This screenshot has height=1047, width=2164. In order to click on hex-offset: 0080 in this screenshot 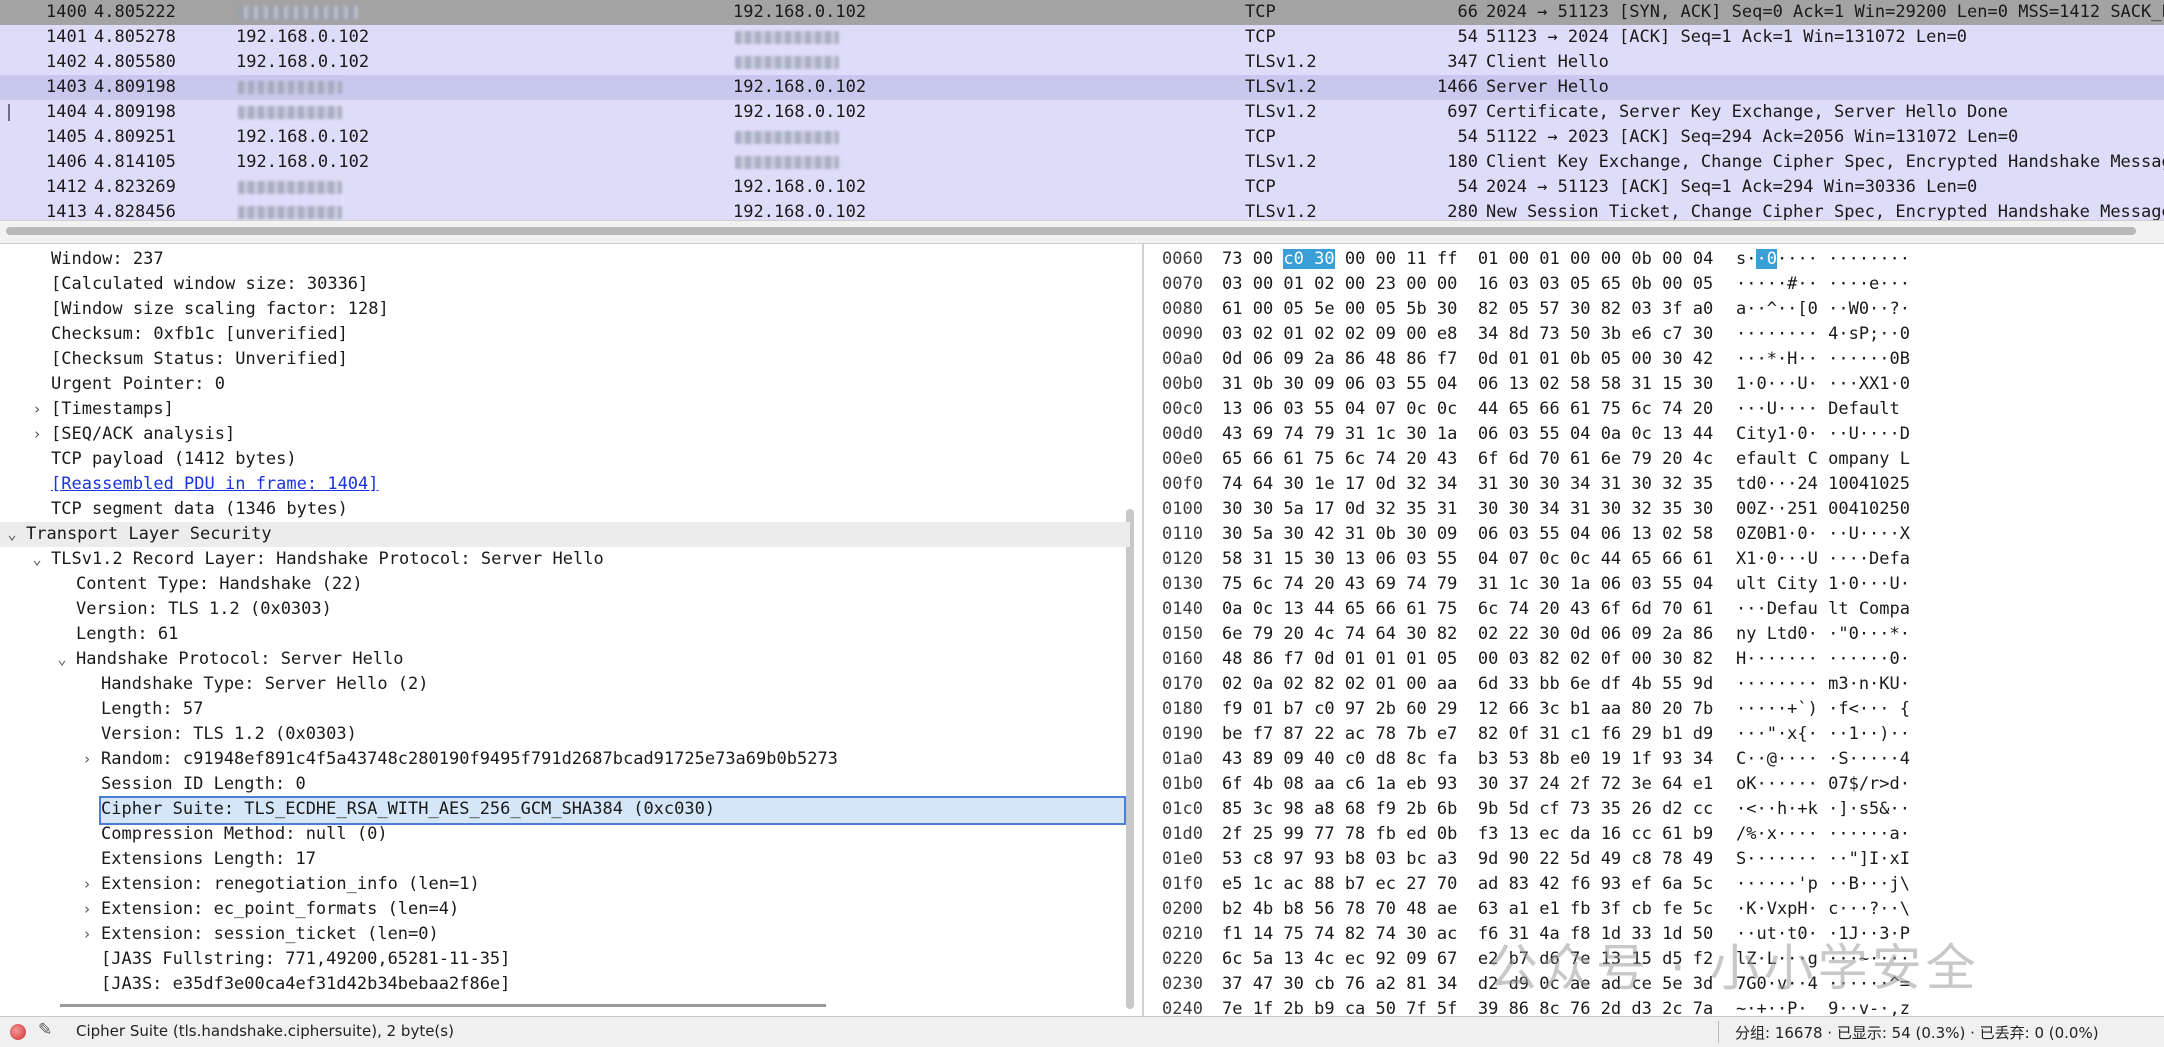, I will do `click(1182, 309)`.